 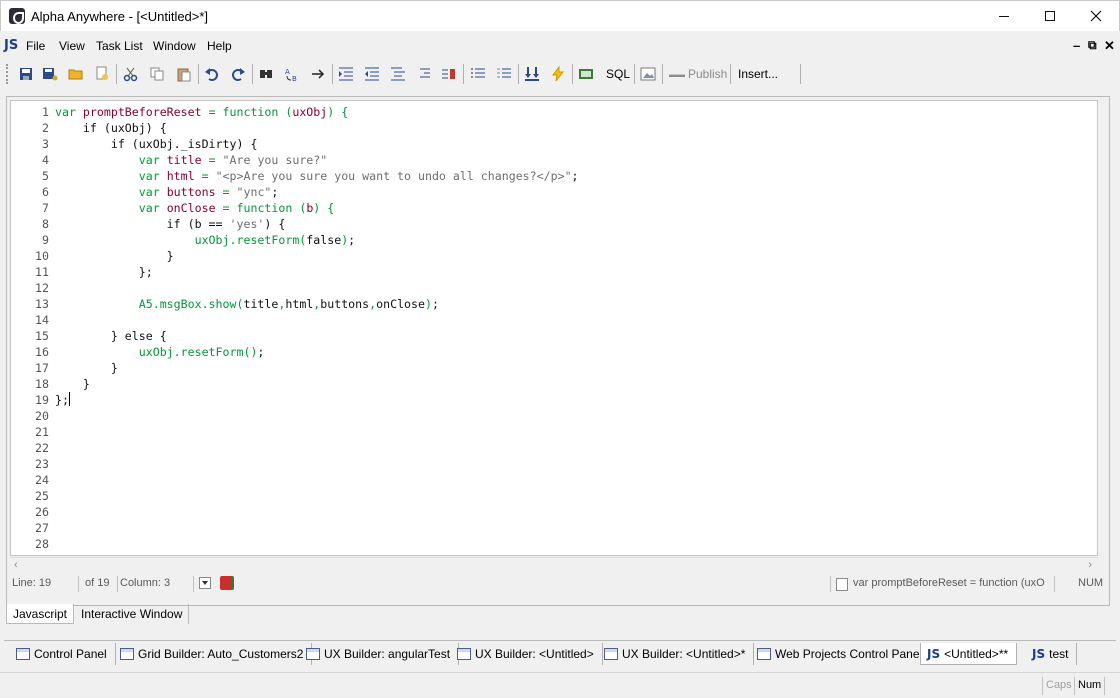 I want to click on maximize-button, so click(x=1050, y=16).